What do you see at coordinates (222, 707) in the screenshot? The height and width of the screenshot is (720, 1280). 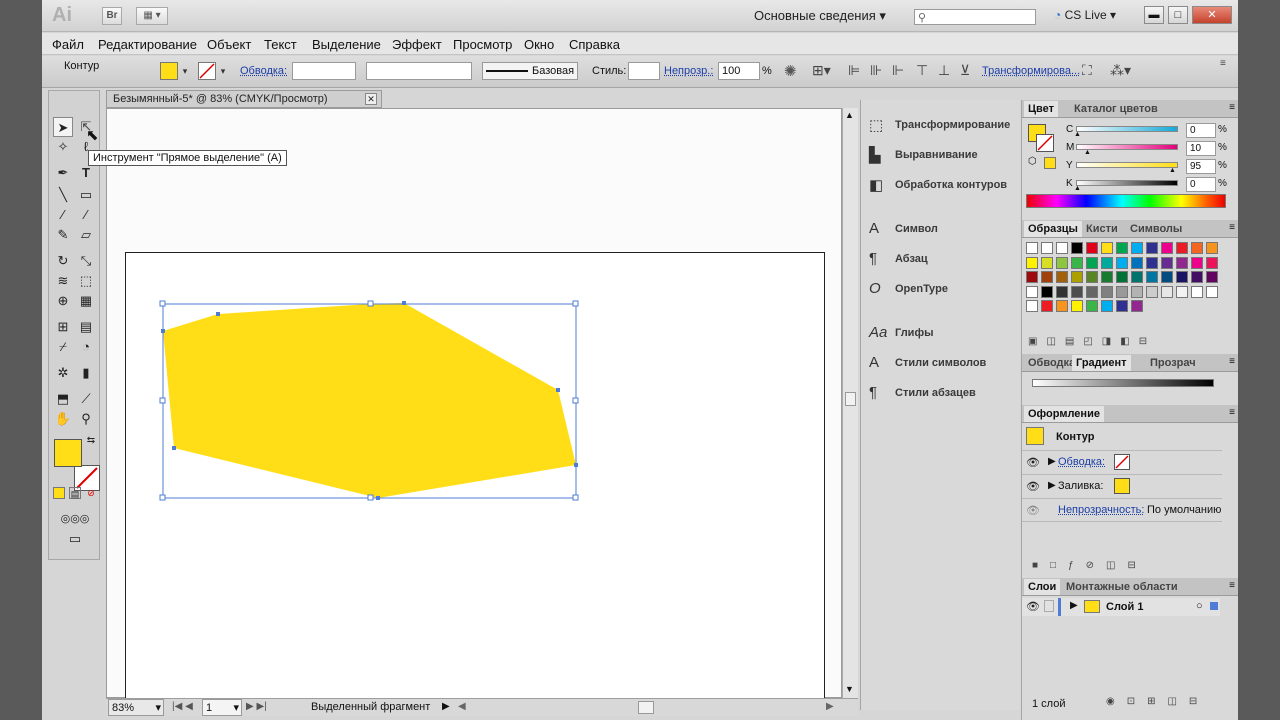 I see `artboard-number-field: 1 ▾` at bounding box center [222, 707].